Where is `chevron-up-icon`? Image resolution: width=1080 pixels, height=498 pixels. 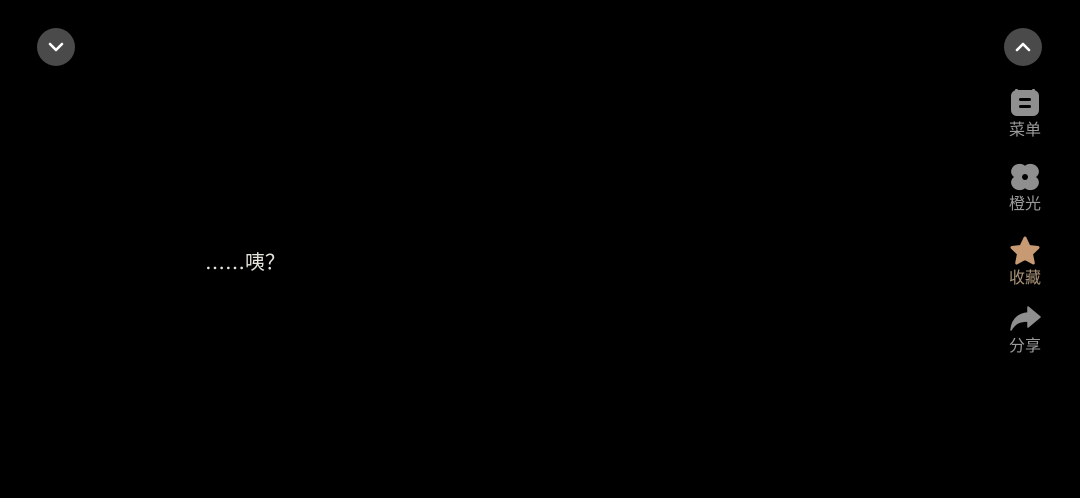 chevron-up-icon is located at coordinates (1023, 47).